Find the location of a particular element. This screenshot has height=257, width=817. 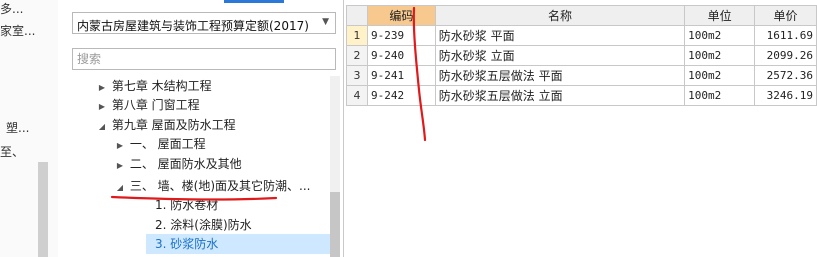

cell-name: 防水砂浆五层做法 平面 is located at coordinates (560, 75).